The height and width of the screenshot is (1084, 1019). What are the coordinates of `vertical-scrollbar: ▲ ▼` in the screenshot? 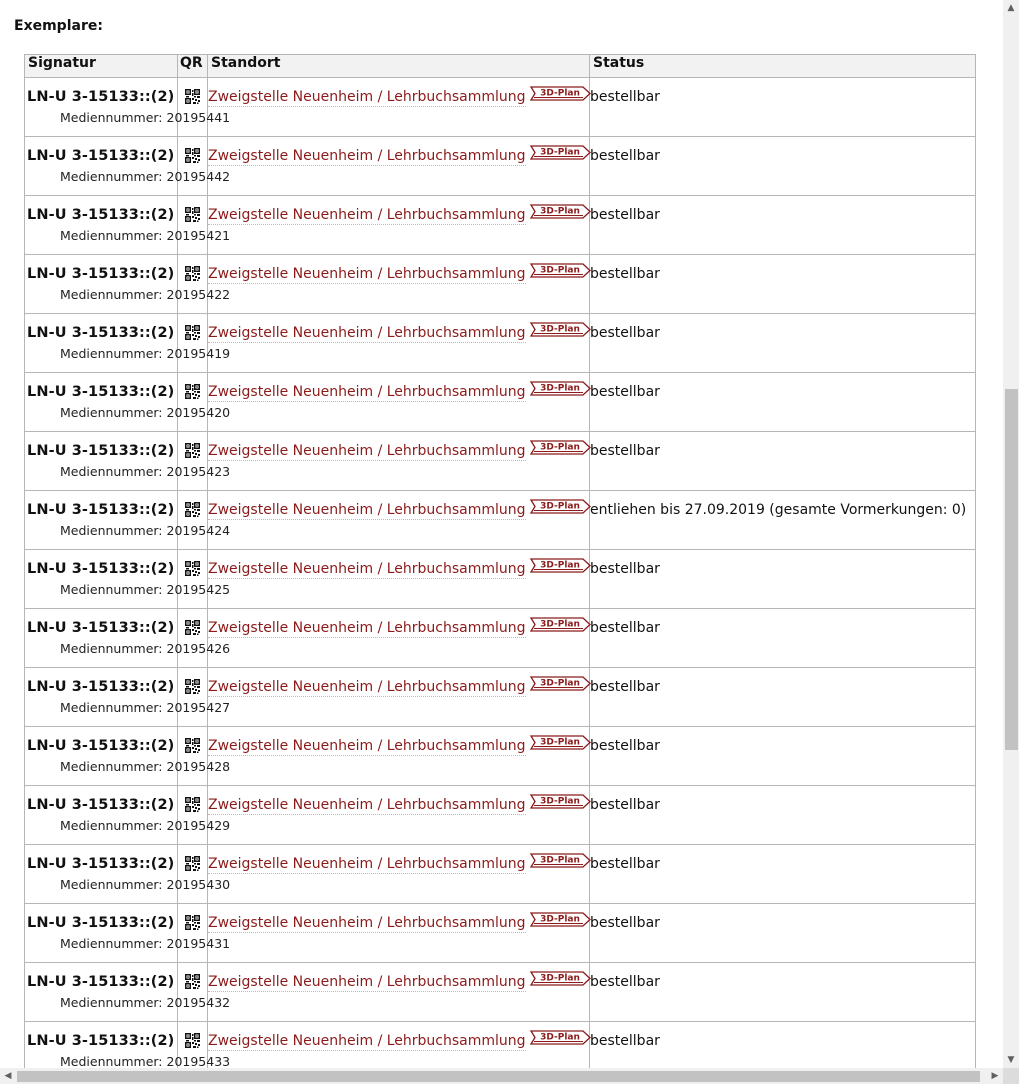 It's located at (1011, 534).